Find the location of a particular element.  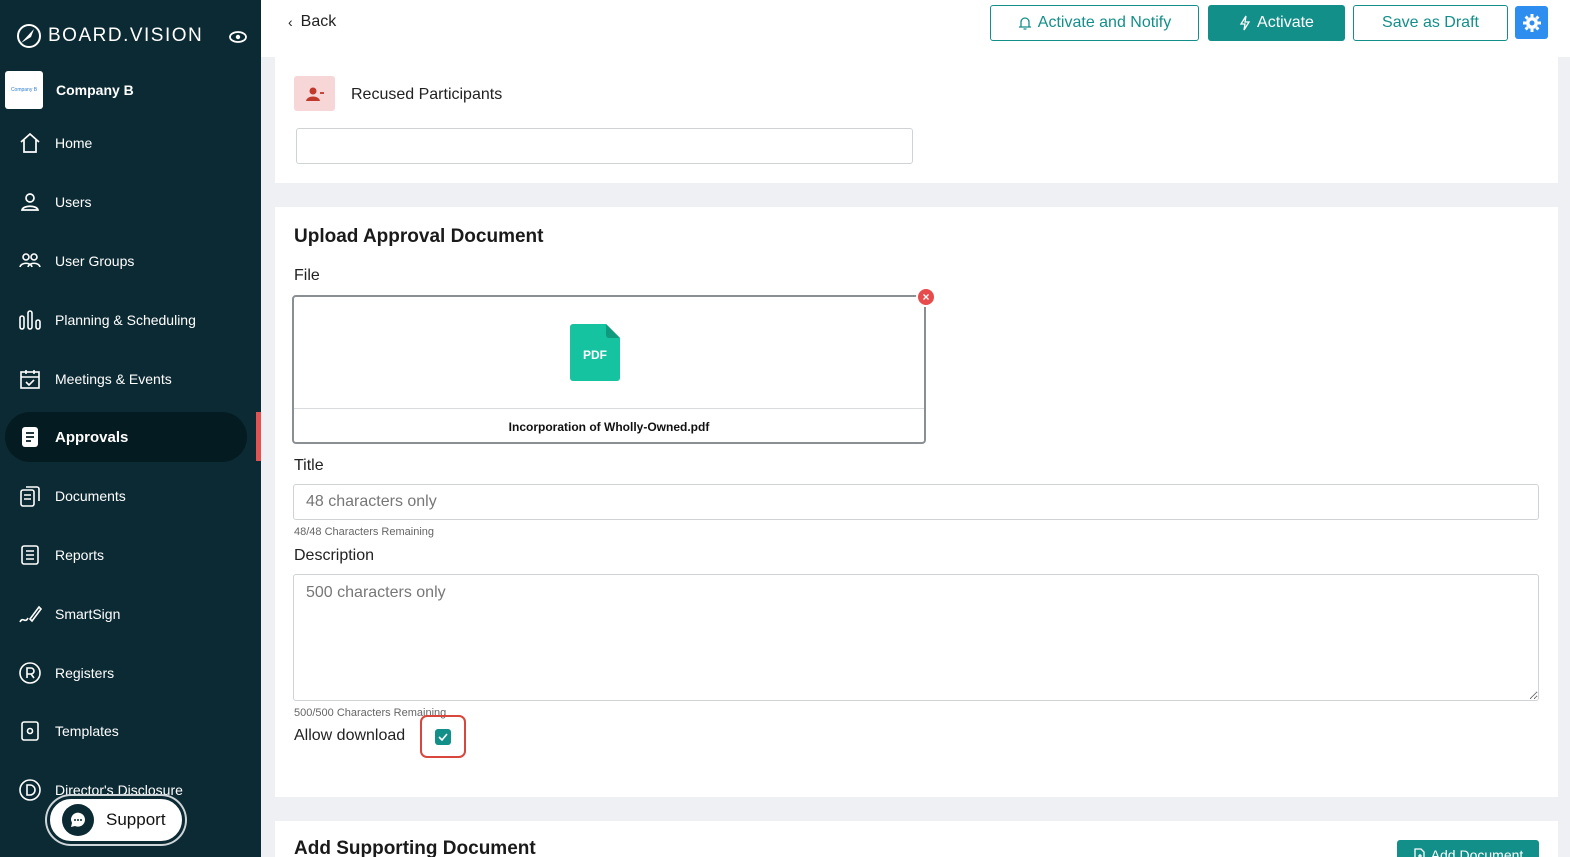

supporting-section-title: Add Supporting Document is located at coordinates (415, 847).